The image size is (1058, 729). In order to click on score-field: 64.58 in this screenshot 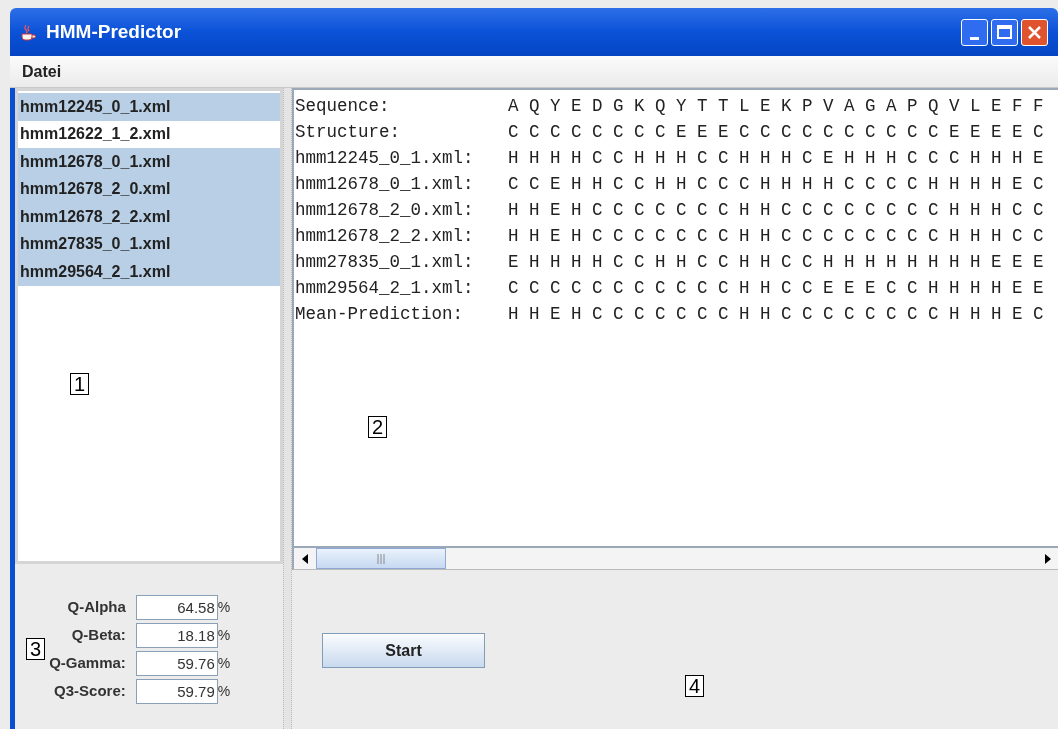, I will do `click(176, 607)`.